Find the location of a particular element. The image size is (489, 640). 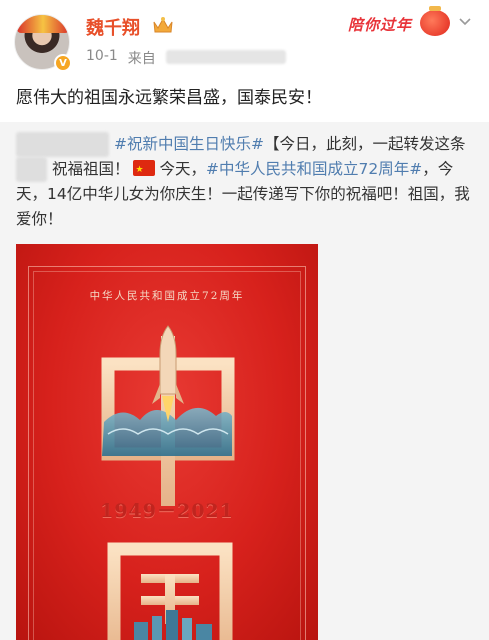

chevron-down-icon is located at coordinates (465, 21).